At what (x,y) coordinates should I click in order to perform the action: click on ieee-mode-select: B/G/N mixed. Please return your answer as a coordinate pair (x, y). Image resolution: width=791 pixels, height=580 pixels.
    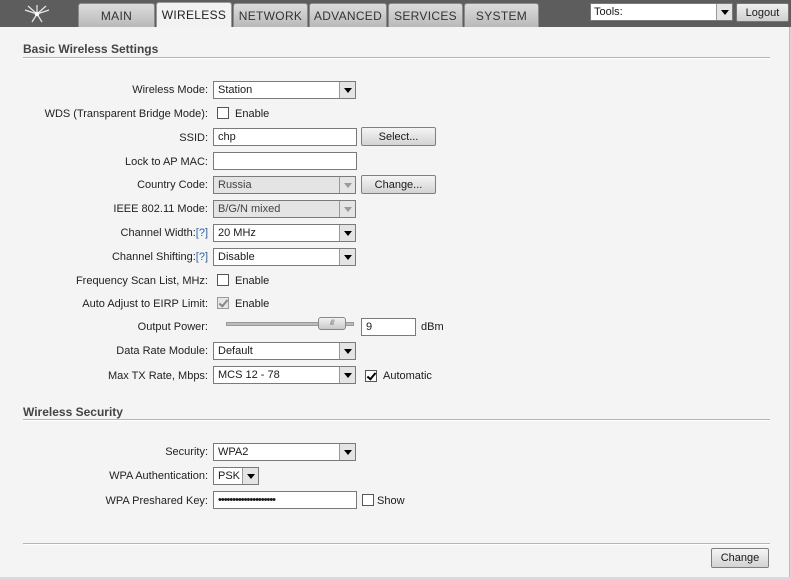
    Looking at the image, I should click on (284, 209).